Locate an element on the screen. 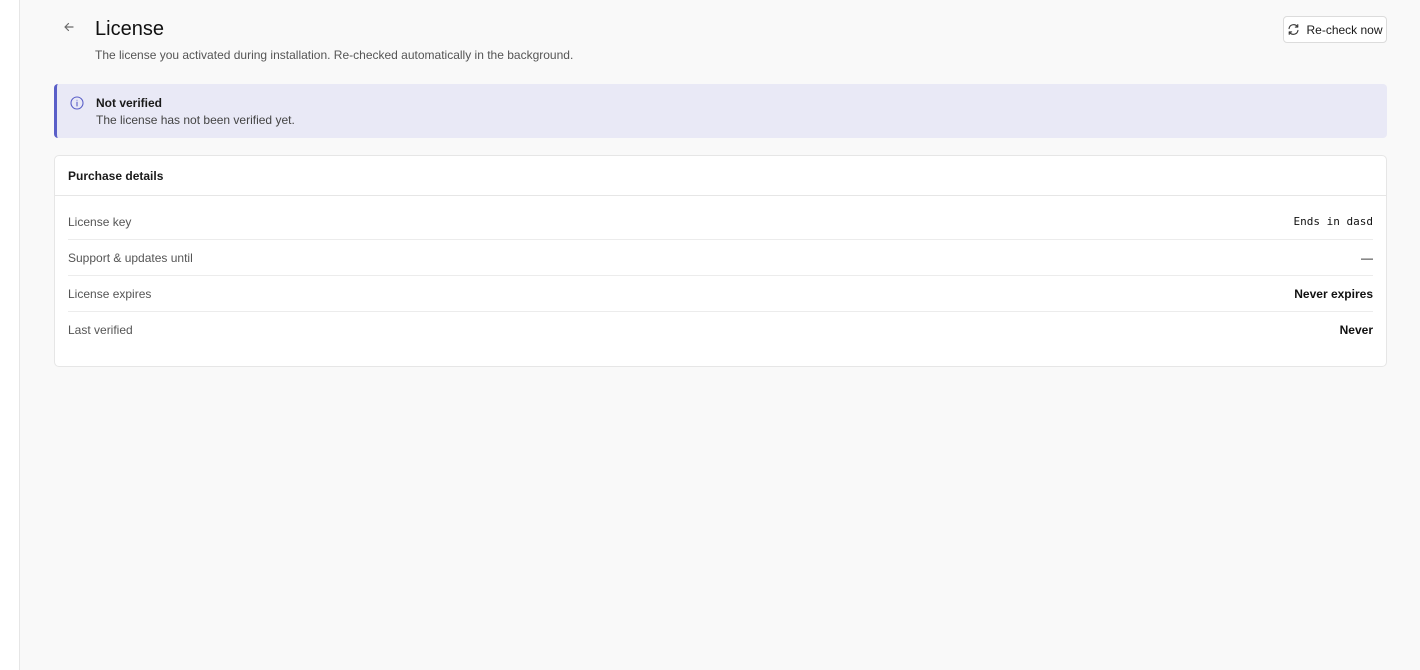  card-title: Purchase details is located at coordinates (720, 176).